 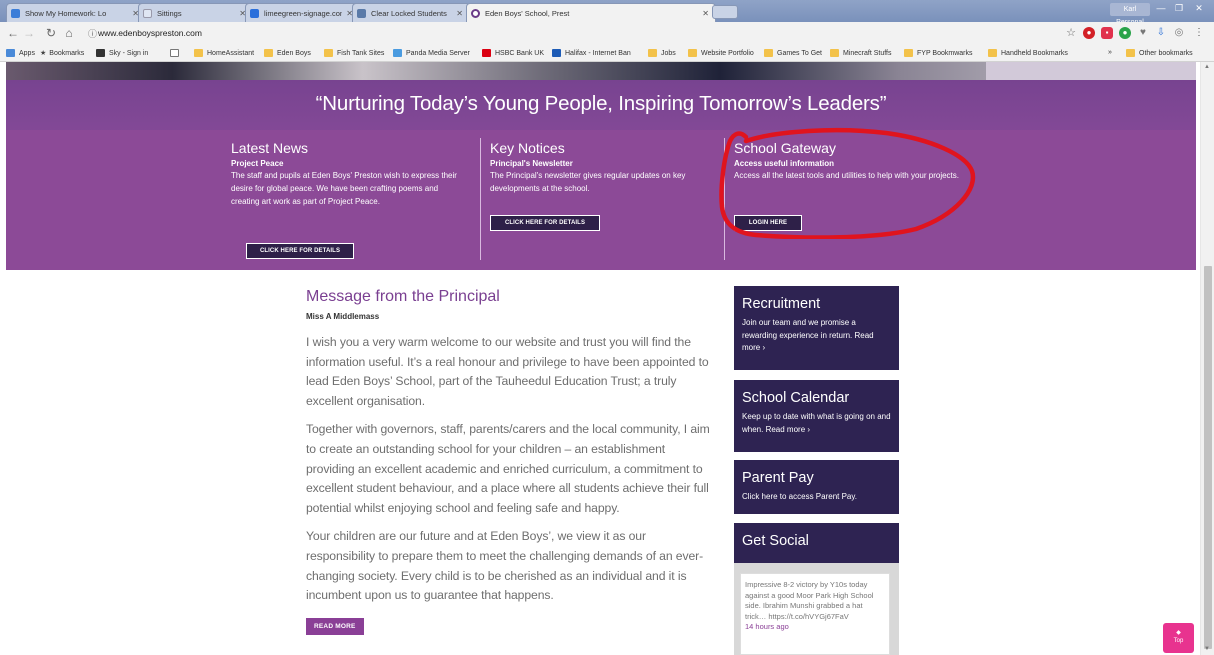 I want to click on latest-news-subtitle: Project Peace, so click(x=257, y=163).